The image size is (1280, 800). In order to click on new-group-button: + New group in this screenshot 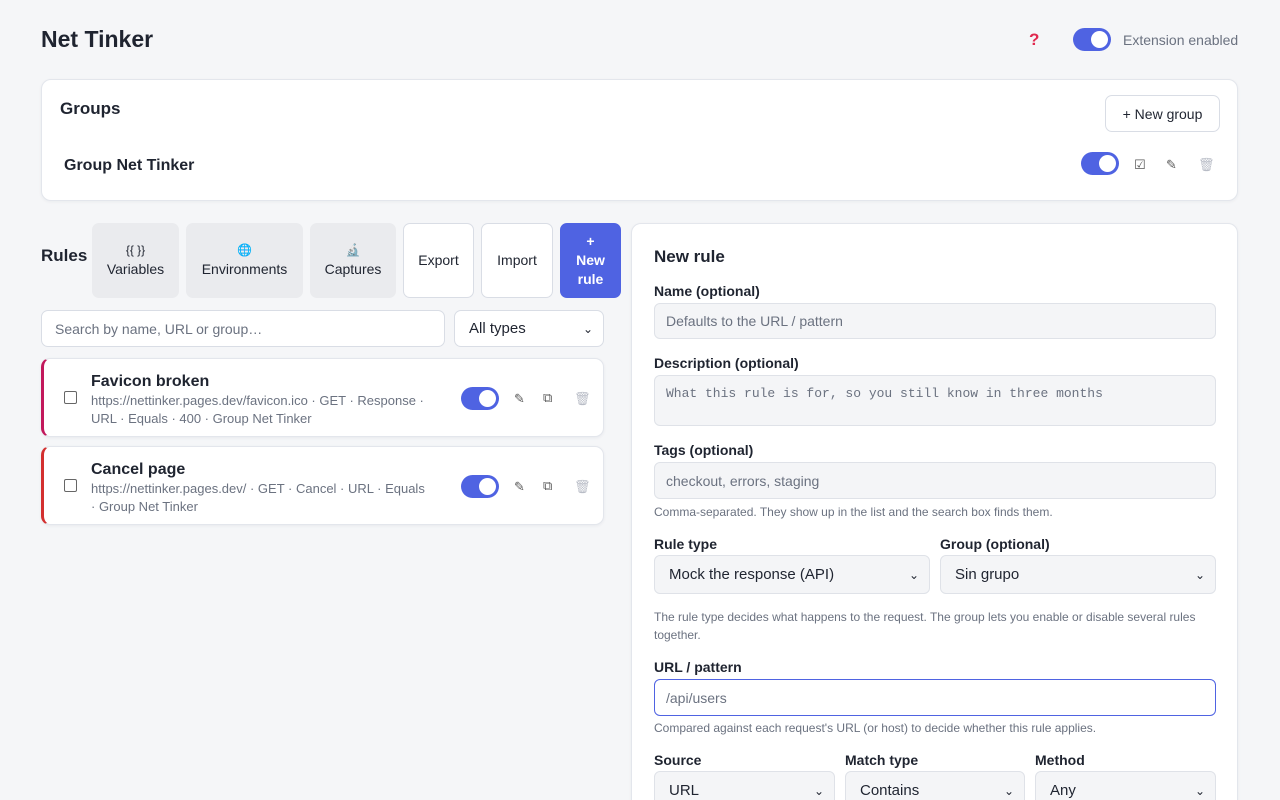, I will do `click(1162, 113)`.